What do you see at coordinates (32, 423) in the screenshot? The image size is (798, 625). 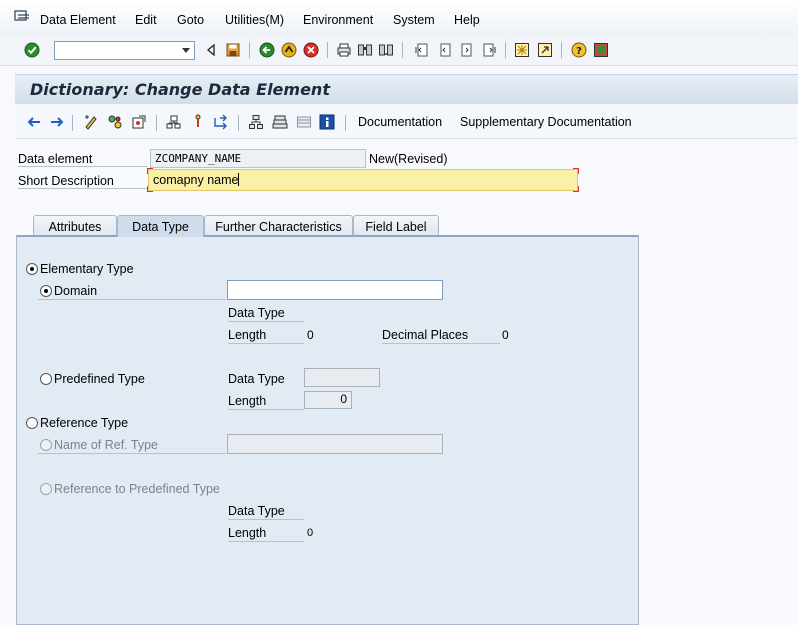 I see `reference-type-radio` at bounding box center [32, 423].